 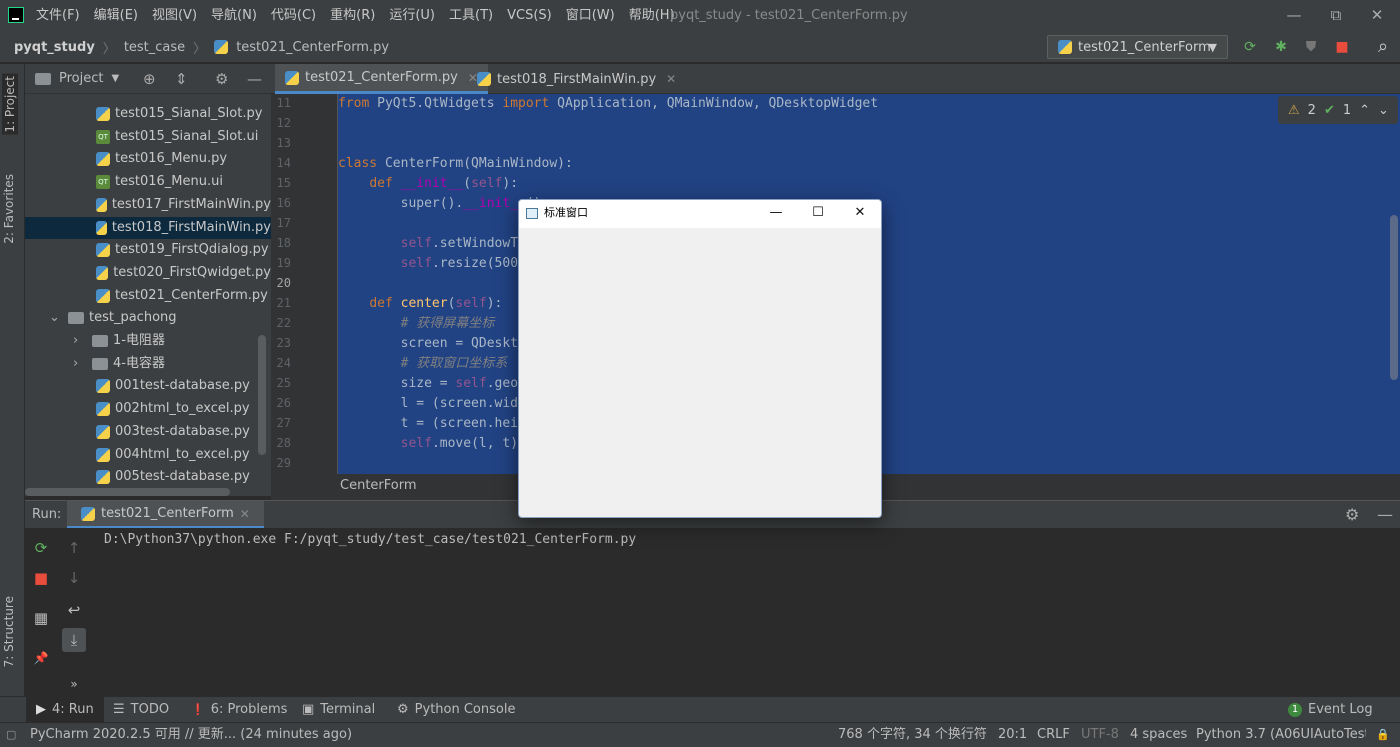 I want to click on status-line-separator: CRLF, so click(x=1053, y=735).